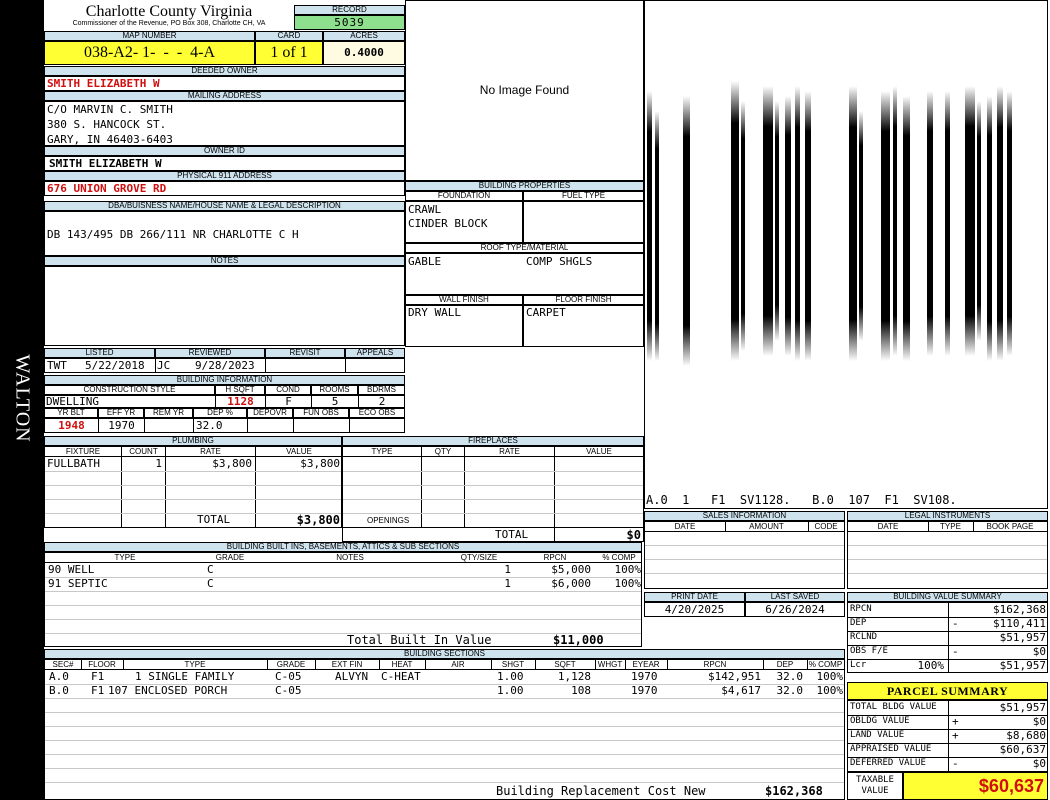 This screenshot has height=800, width=1050. I want to click on vs-rpcn-label: RPCN, so click(861, 609).